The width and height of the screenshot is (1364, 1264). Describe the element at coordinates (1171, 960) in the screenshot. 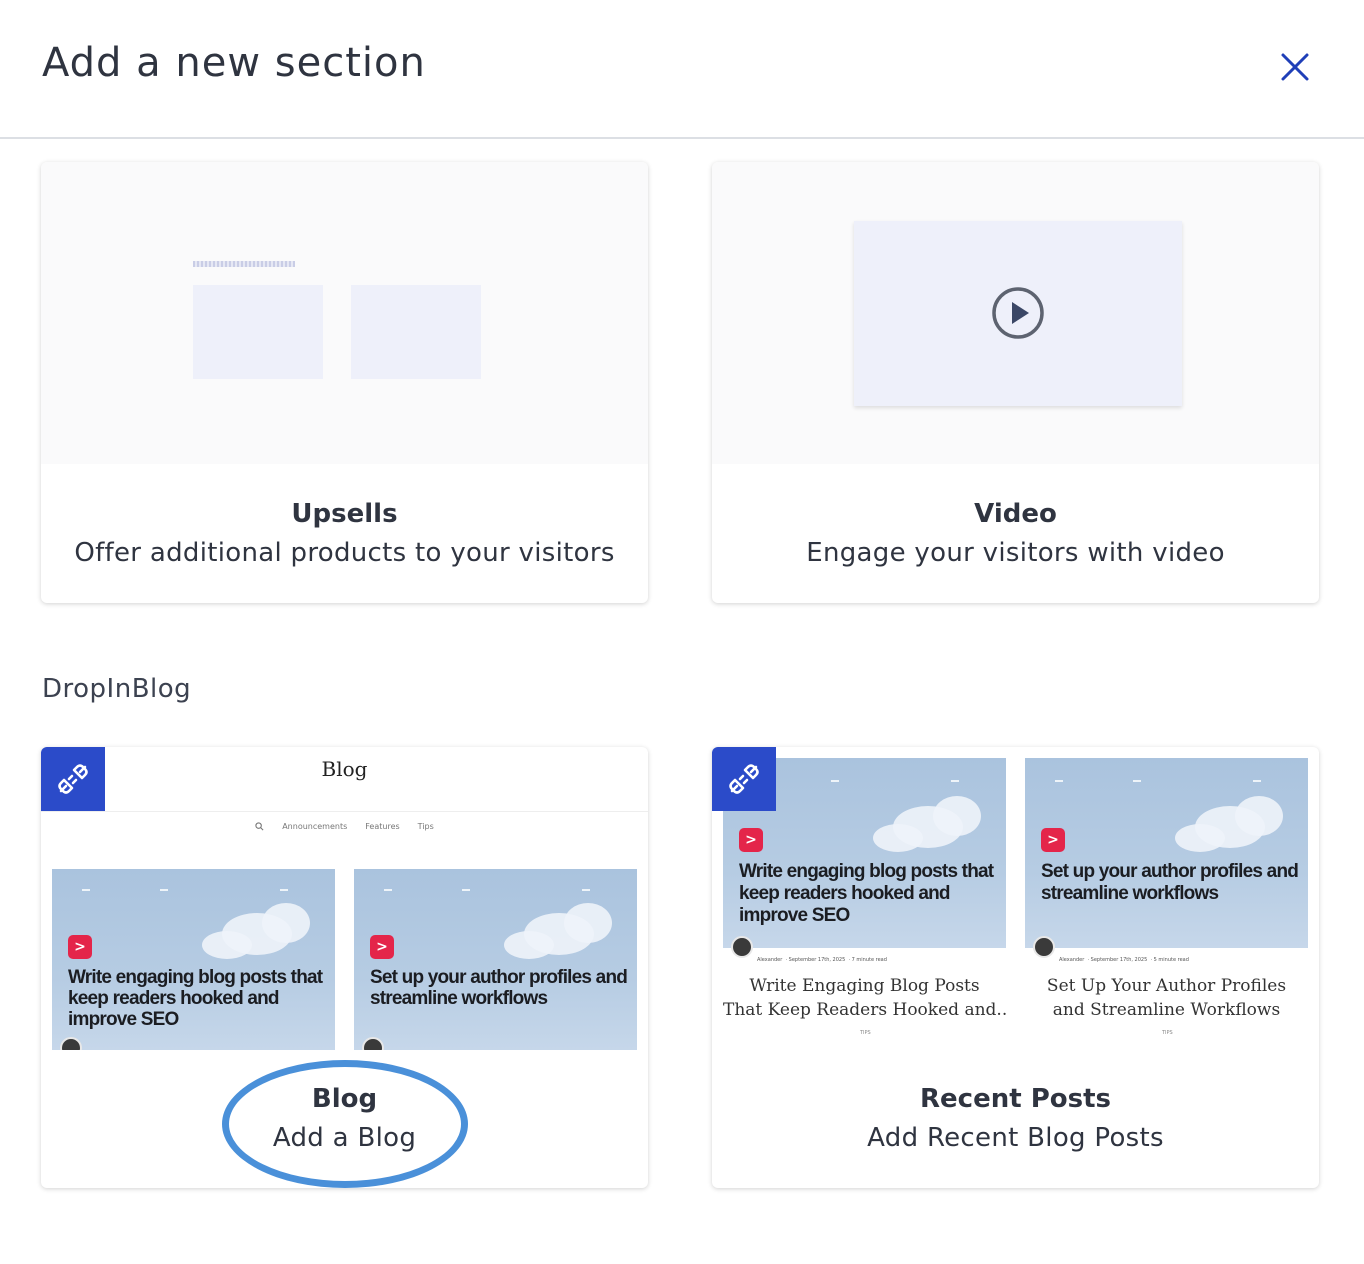

I see `post-read-time: 5 minute read` at that location.